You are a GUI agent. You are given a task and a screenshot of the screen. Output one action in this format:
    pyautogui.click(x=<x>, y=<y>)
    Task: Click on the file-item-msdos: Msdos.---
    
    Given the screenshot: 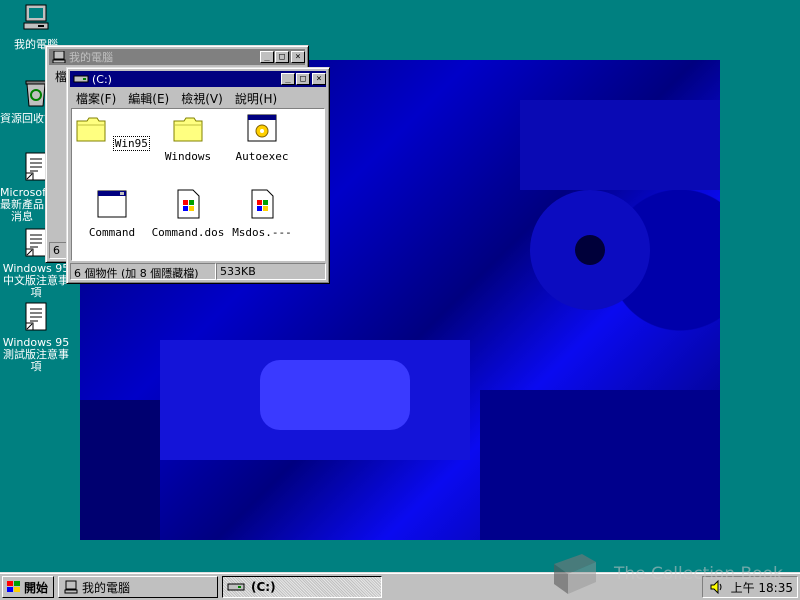 What is the action you would take?
    pyautogui.click(x=262, y=214)
    